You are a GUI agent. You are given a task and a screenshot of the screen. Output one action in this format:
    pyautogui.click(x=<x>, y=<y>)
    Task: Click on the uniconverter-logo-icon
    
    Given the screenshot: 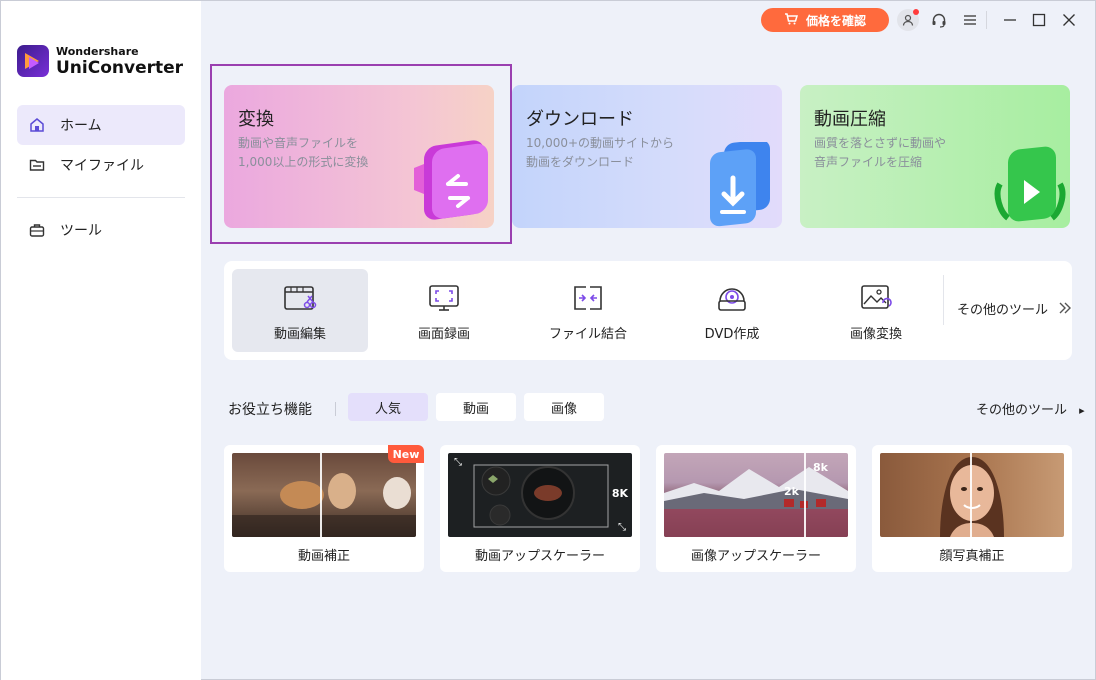 What is the action you would take?
    pyautogui.click(x=33, y=61)
    